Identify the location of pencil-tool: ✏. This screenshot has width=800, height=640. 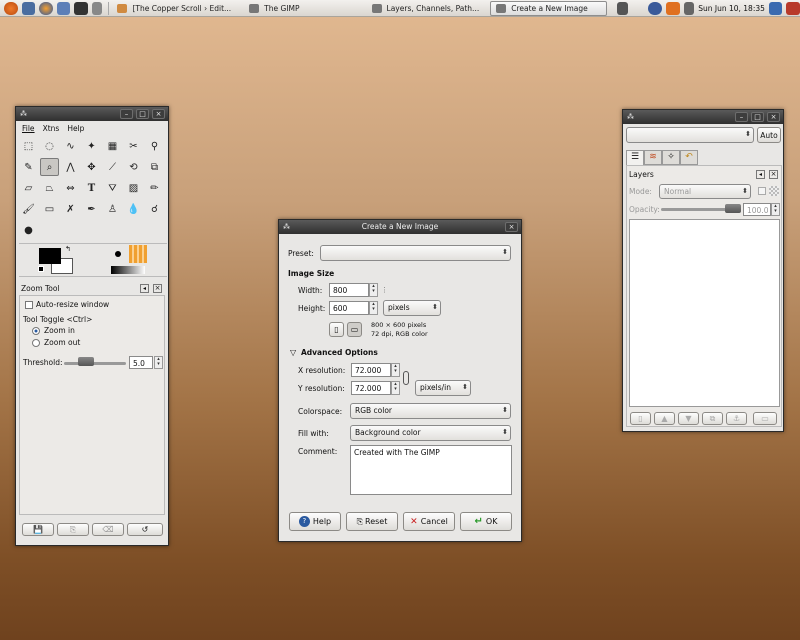
(154, 188).